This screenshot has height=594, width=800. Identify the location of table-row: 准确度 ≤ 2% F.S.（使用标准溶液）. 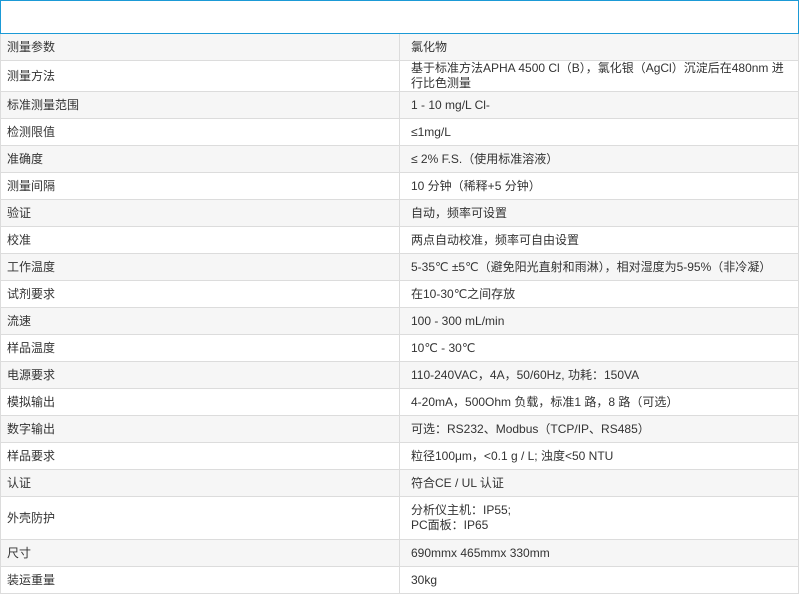
(399, 159).